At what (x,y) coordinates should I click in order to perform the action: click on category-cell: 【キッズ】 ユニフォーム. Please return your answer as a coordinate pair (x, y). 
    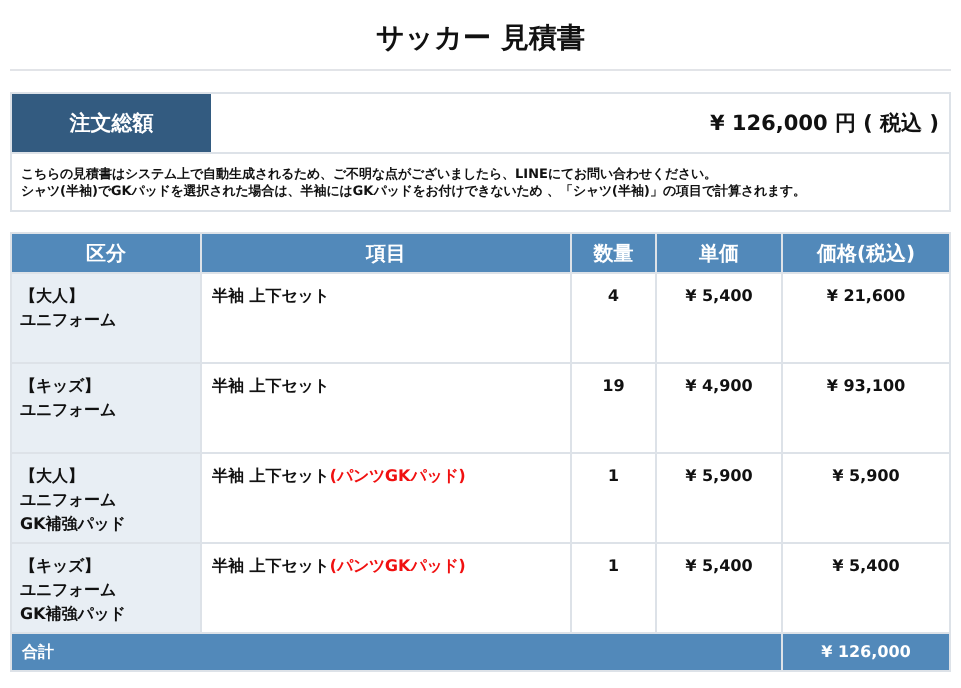
    Looking at the image, I should click on (106, 408).